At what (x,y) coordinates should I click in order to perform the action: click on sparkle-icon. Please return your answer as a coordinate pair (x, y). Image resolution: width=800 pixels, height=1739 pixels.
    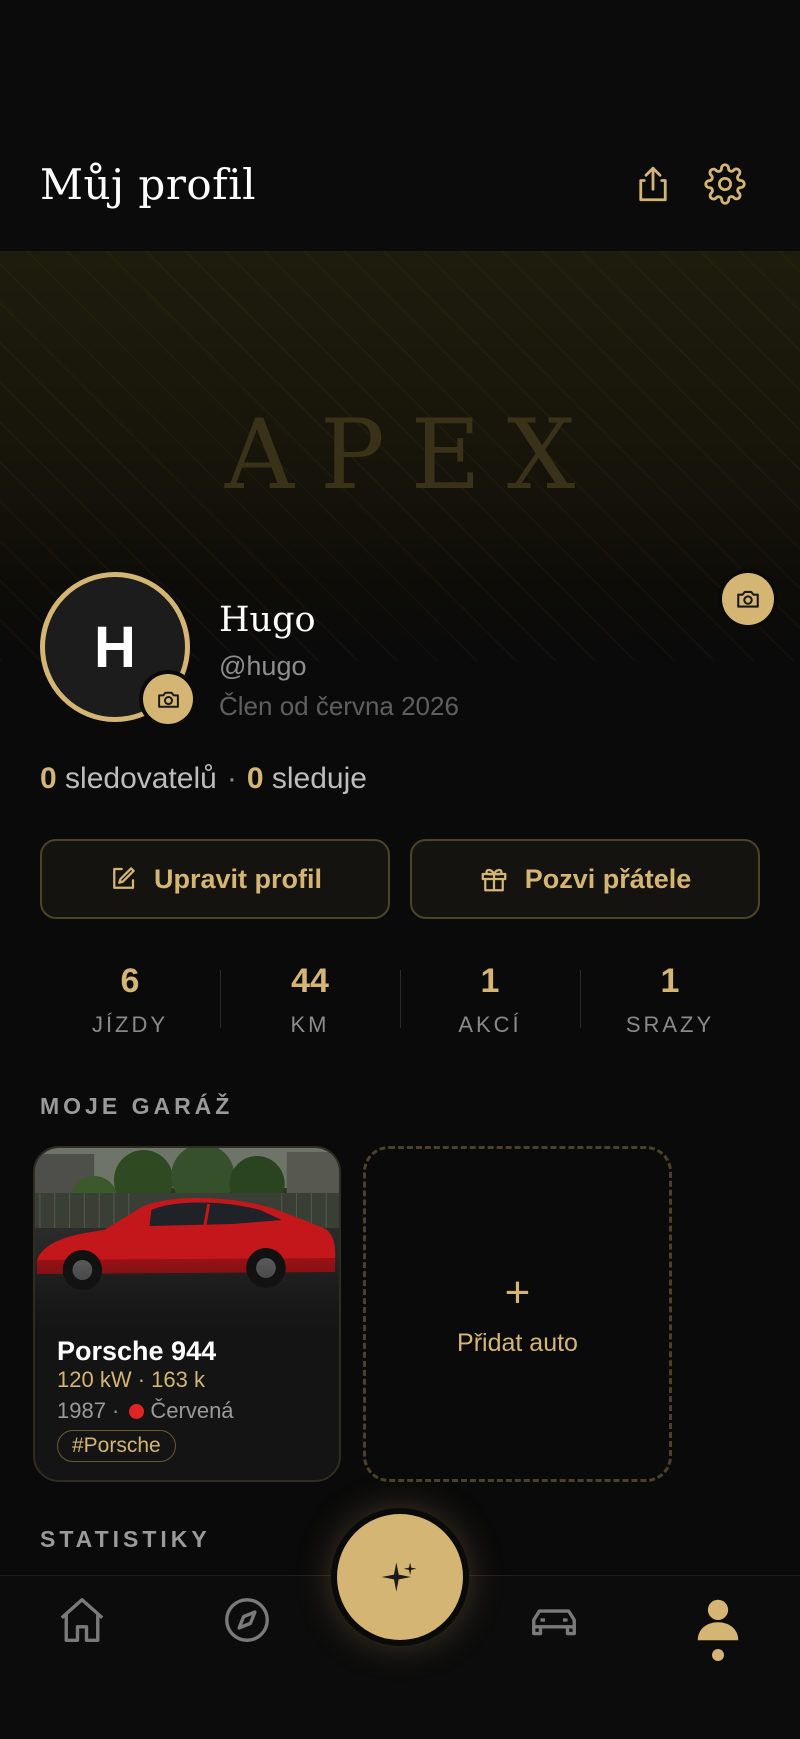
    Looking at the image, I should click on (399, 1577).